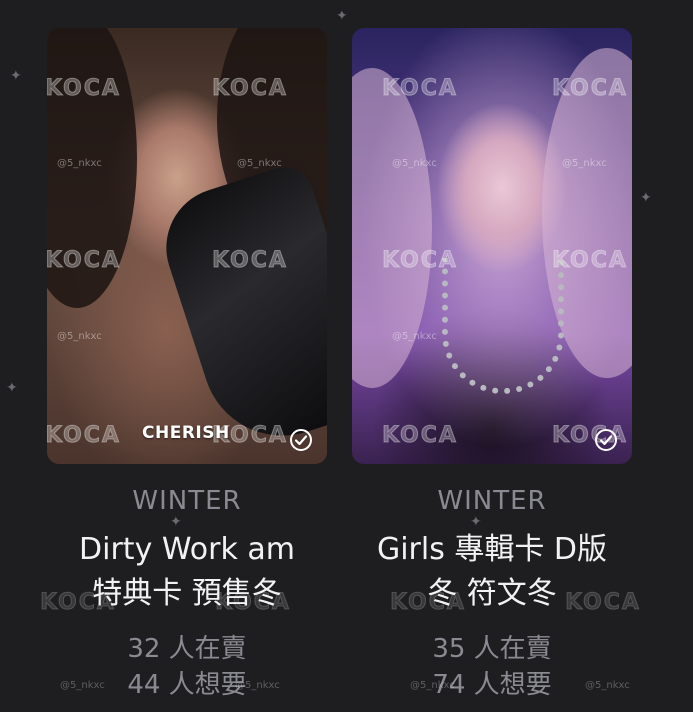  What do you see at coordinates (187, 549) in the screenshot?
I see `card-title-line: Dirty Work am` at bounding box center [187, 549].